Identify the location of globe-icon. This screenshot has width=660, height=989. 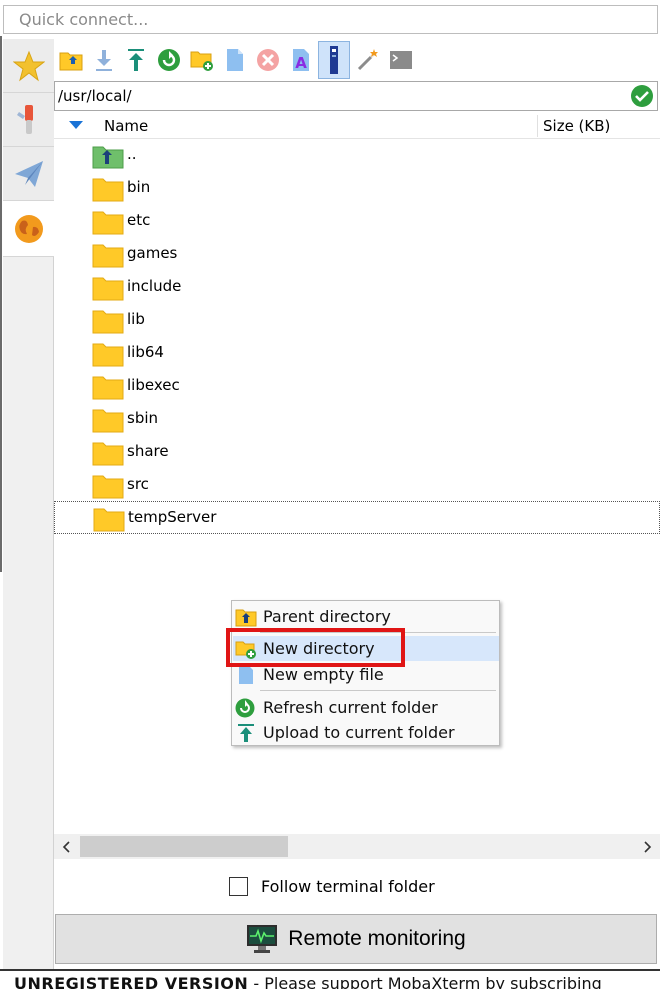
(28, 228).